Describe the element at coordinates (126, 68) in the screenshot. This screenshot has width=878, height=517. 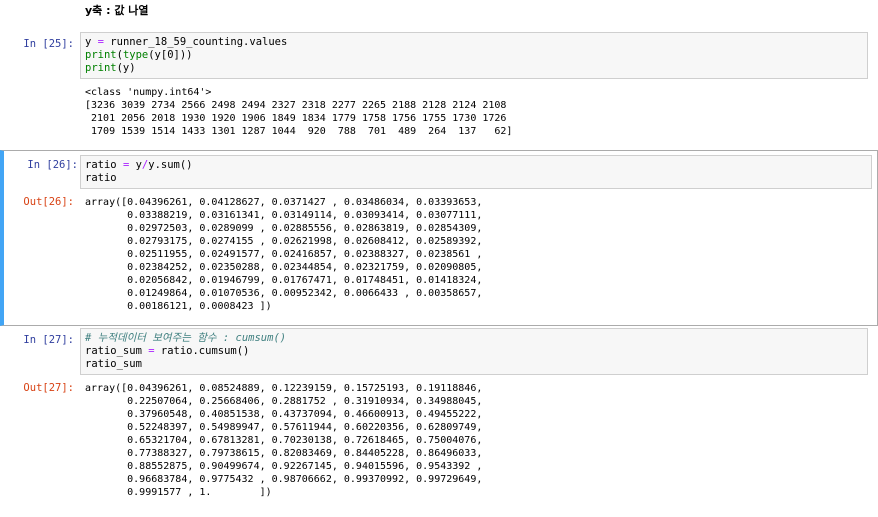
I see `code-token: (y)` at that location.